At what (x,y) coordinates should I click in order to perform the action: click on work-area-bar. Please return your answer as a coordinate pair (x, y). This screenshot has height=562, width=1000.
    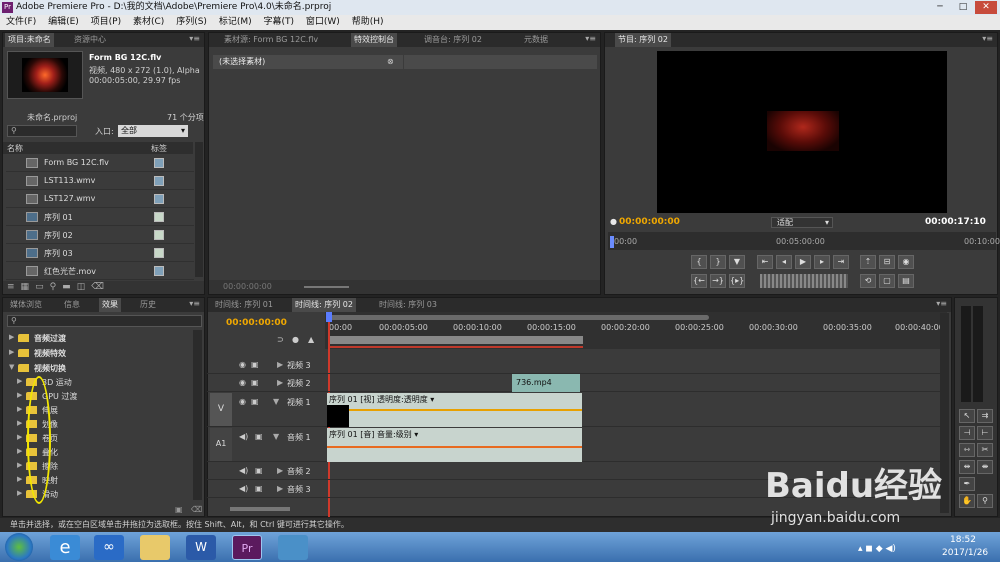
    Looking at the image, I should click on (456, 340).